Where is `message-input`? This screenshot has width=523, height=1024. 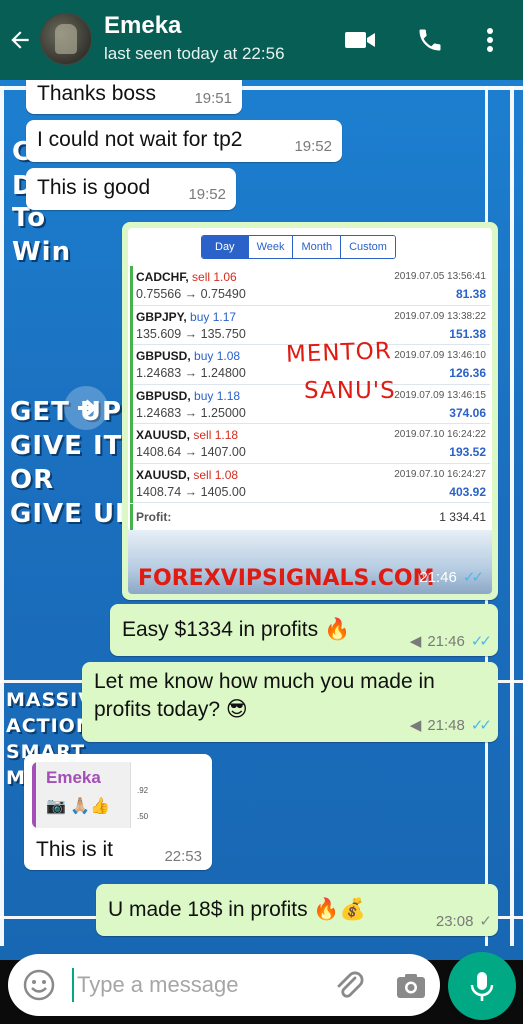
message-input is located at coordinates (192, 985).